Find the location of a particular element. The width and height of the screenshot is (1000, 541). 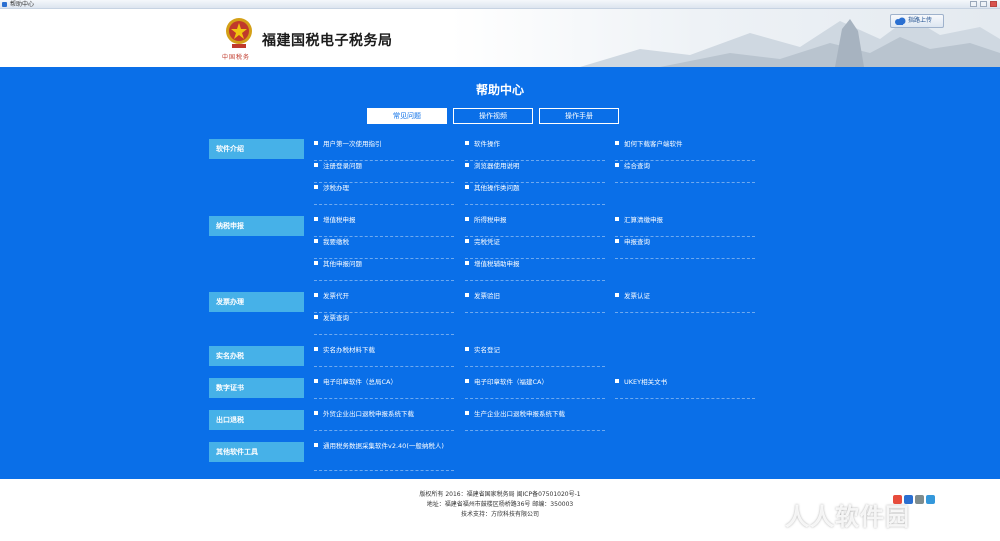

share-upload-label: 指路上传 is located at coordinates (920, 20).